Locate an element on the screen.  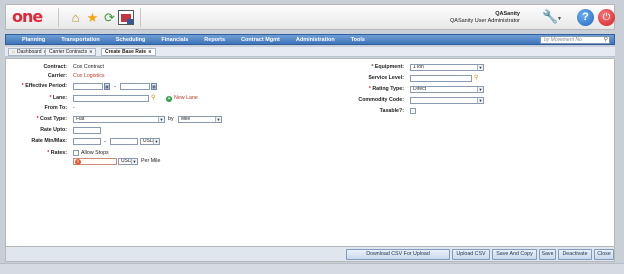
power-icon: ⏻ is located at coordinates (606, 17).